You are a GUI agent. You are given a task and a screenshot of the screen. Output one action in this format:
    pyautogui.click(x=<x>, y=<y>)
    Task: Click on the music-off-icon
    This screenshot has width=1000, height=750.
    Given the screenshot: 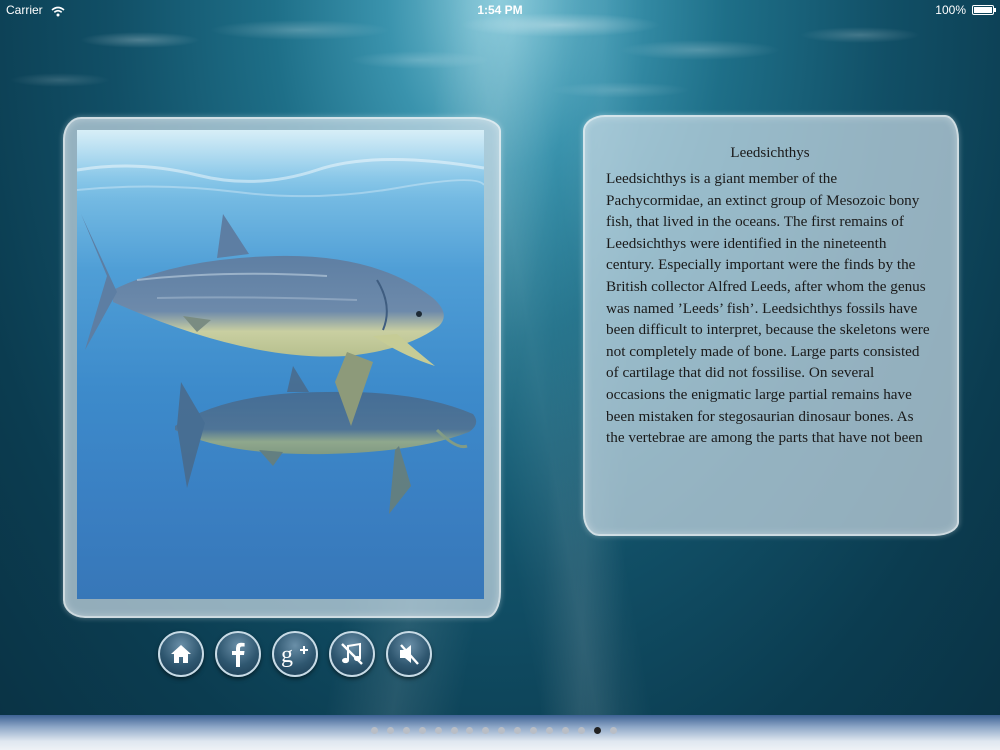 What is the action you would take?
    pyautogui.click(x=352, y=653)
    